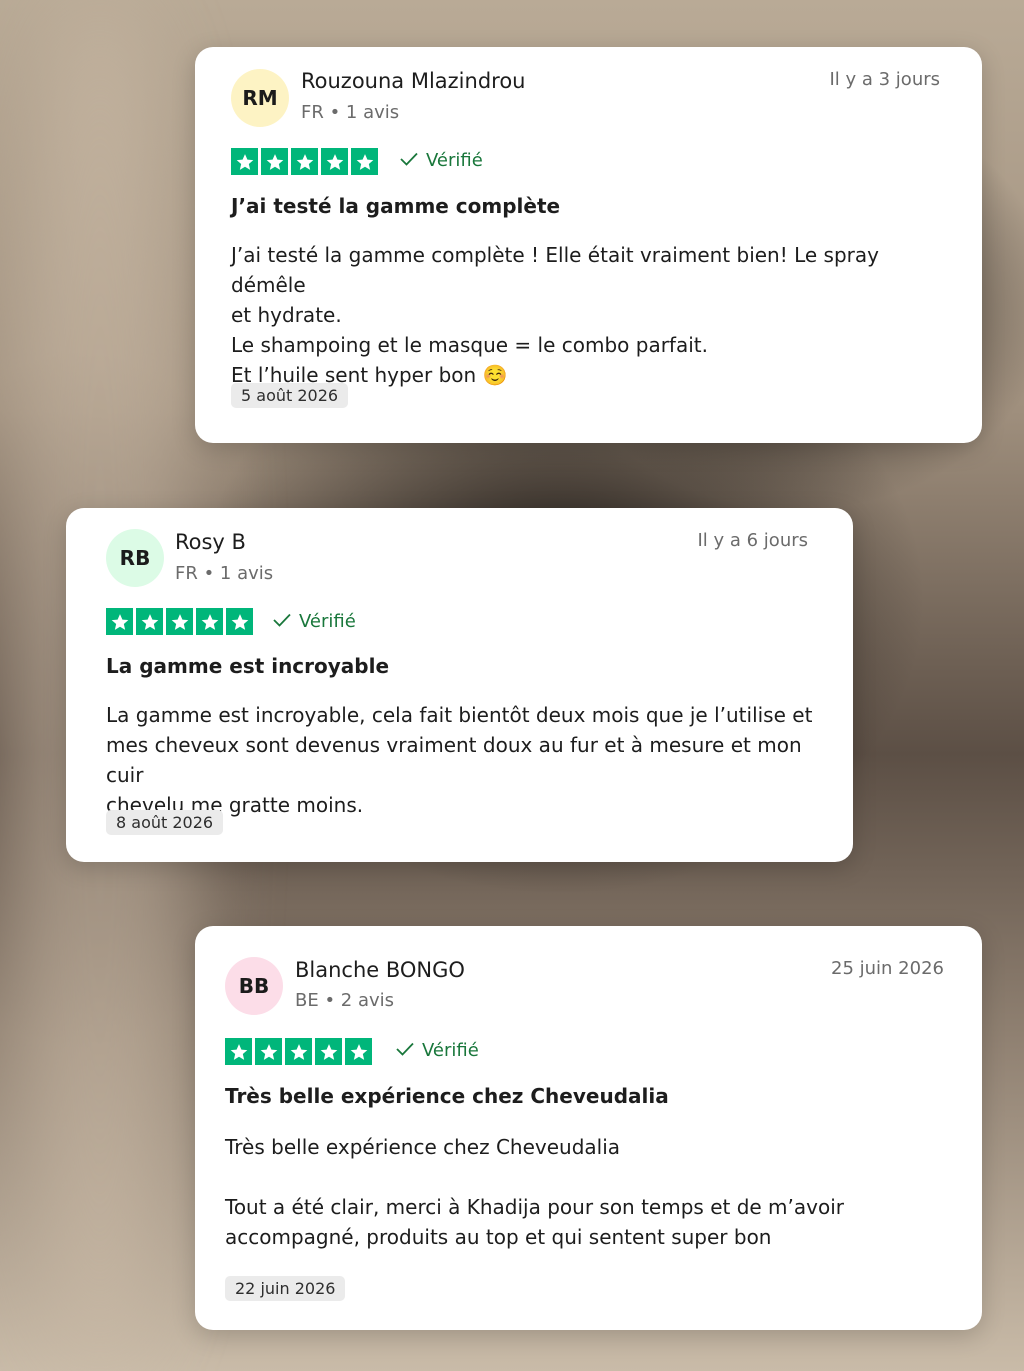 This screenshot has width=1024, height=1371. I want to click on avatar: RB, so click(135, 558).